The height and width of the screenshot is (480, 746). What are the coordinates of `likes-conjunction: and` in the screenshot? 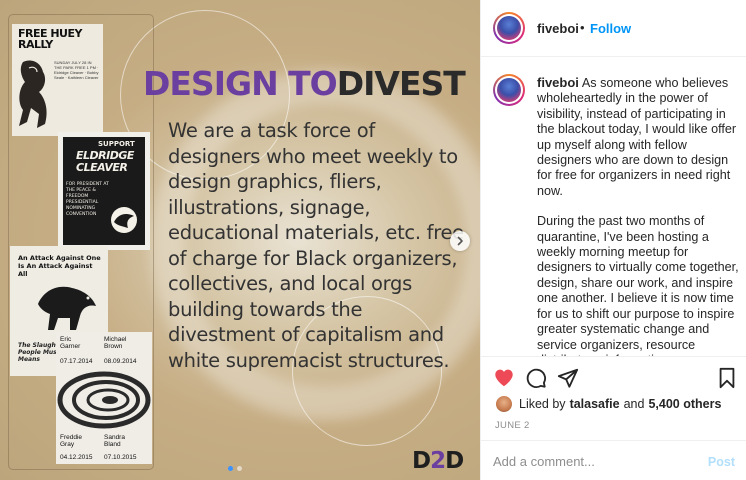 It's located at (634, 404).